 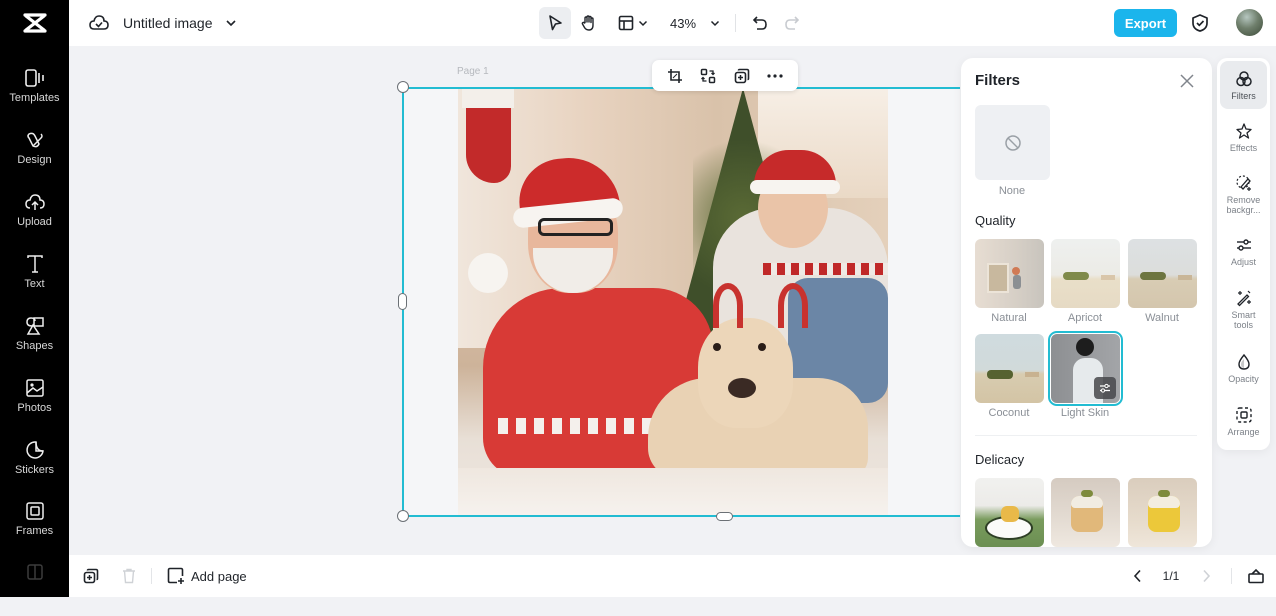 I want to click on filter-natural, so click(x=1009, y=273).